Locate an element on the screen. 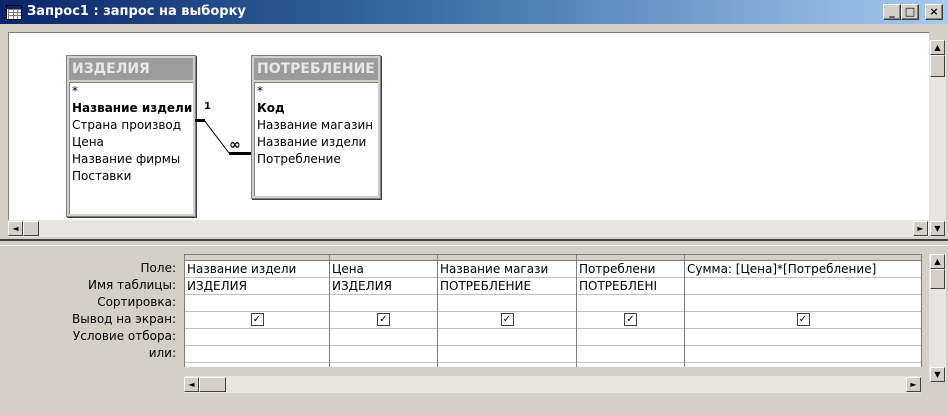 The image size is (948, 415). row-label-or: или: is located at coordinates (162, 353).